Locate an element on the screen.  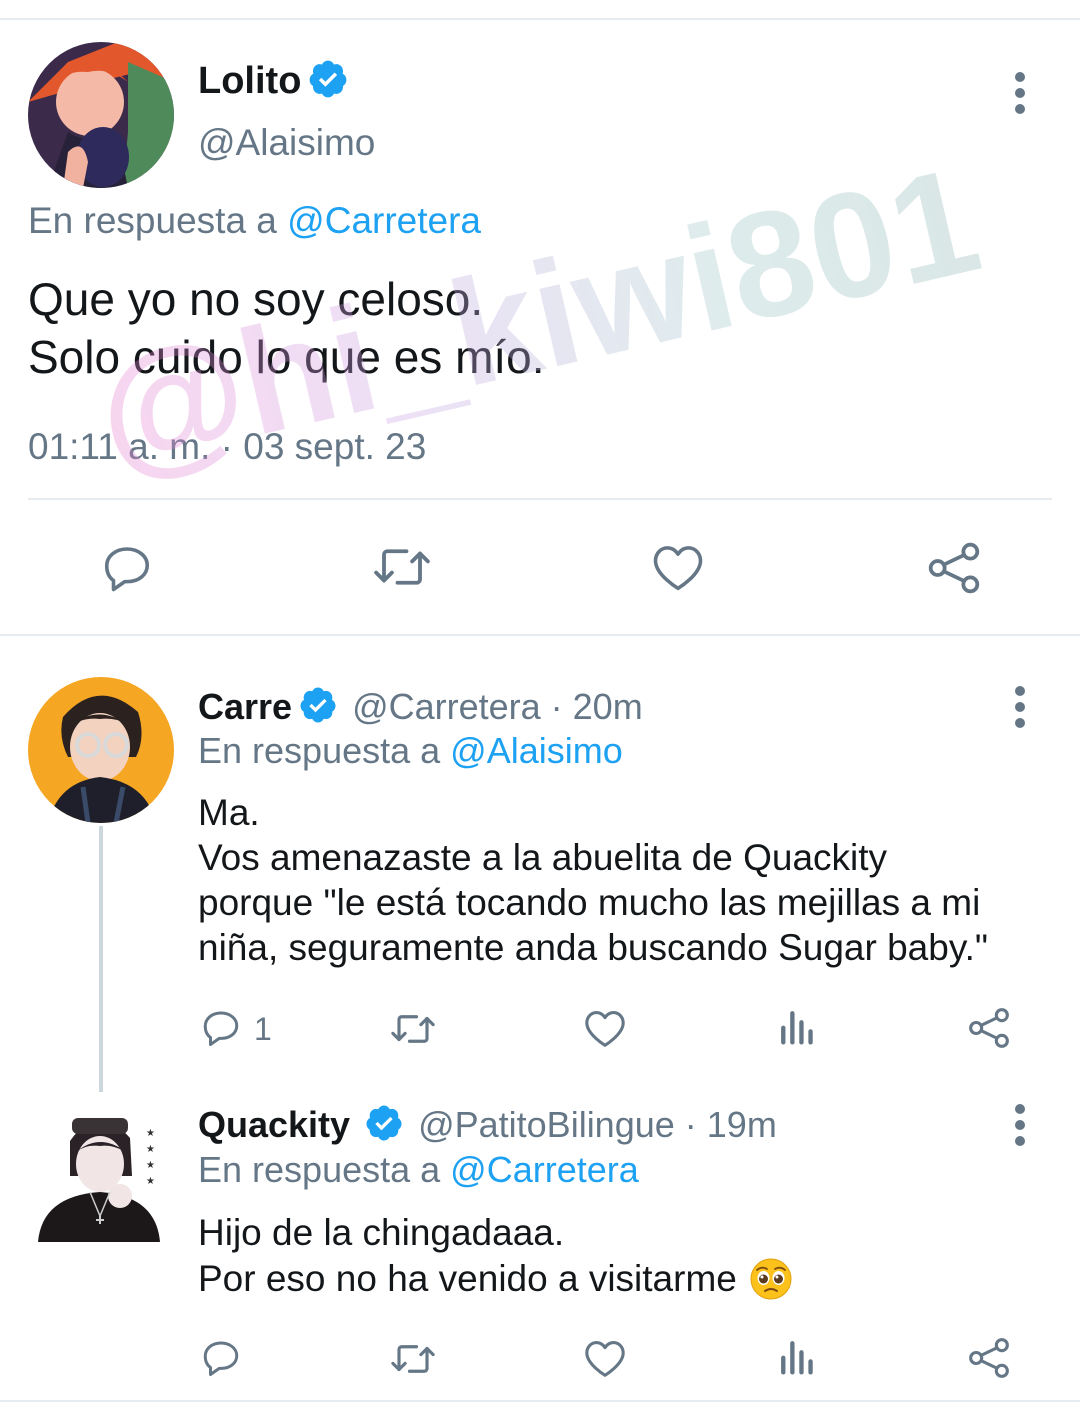
avatar-quackity: ★ ★ ★ ★ is located at coordinates (101, 1169).